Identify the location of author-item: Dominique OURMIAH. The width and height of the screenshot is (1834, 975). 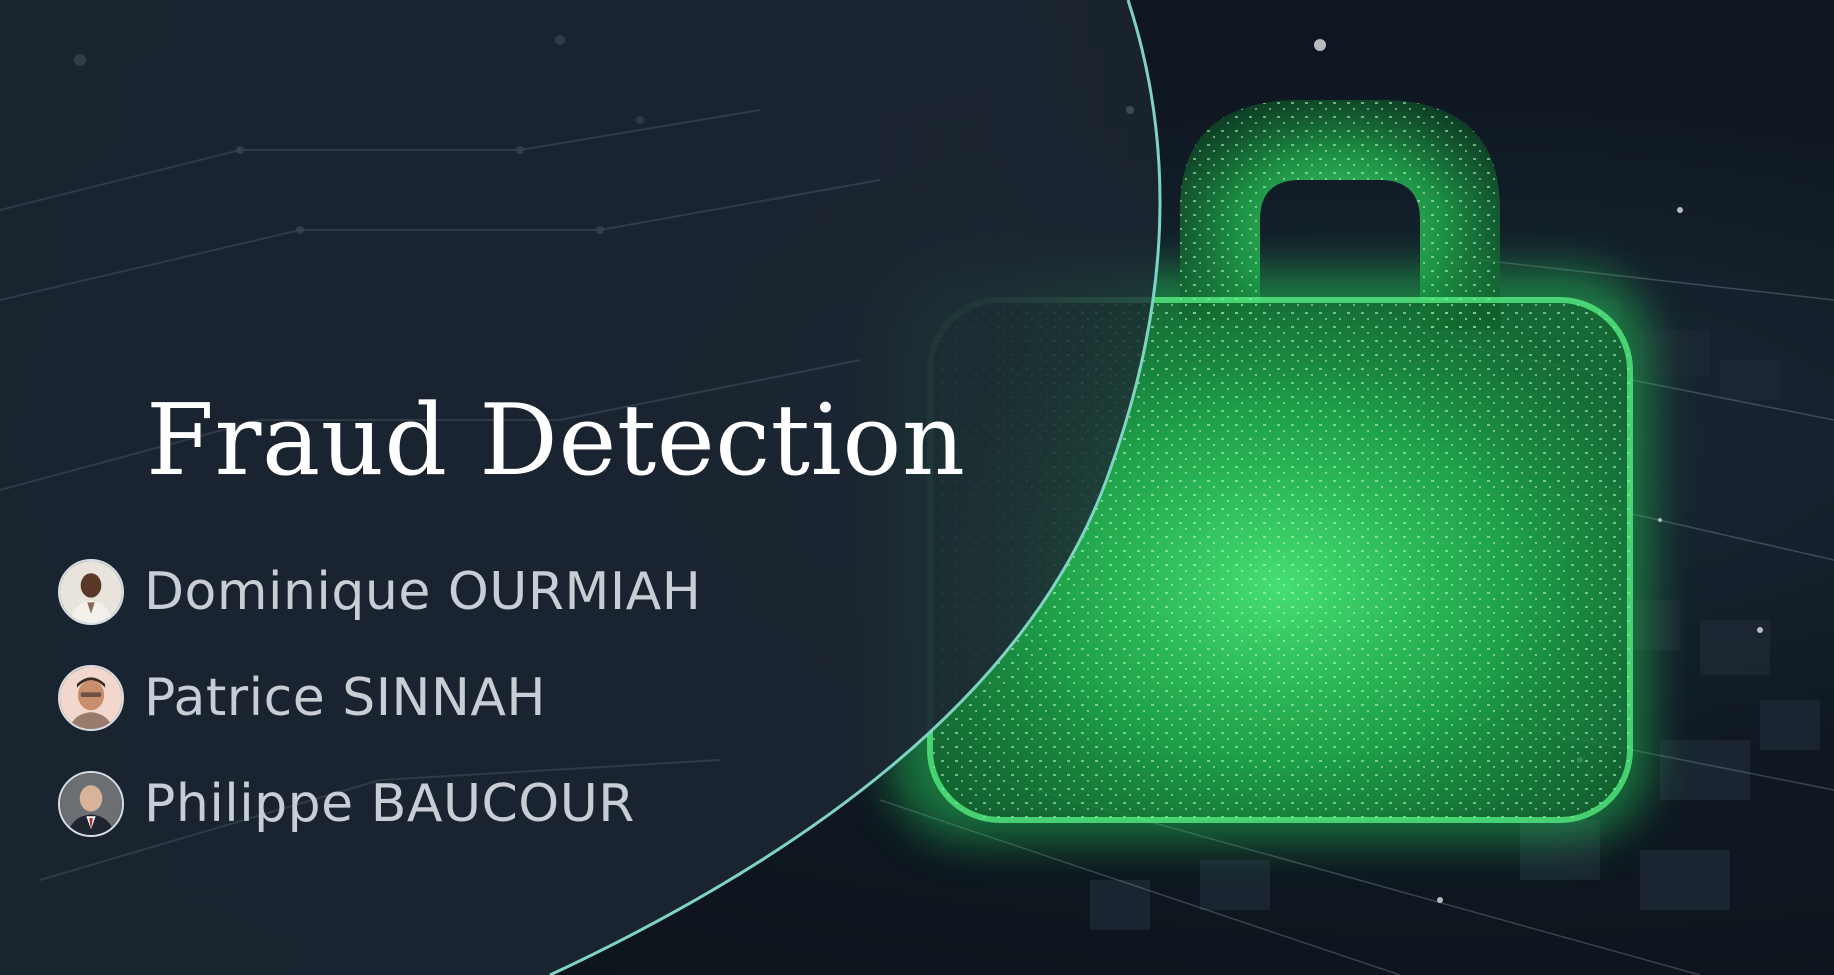
(379, 592).